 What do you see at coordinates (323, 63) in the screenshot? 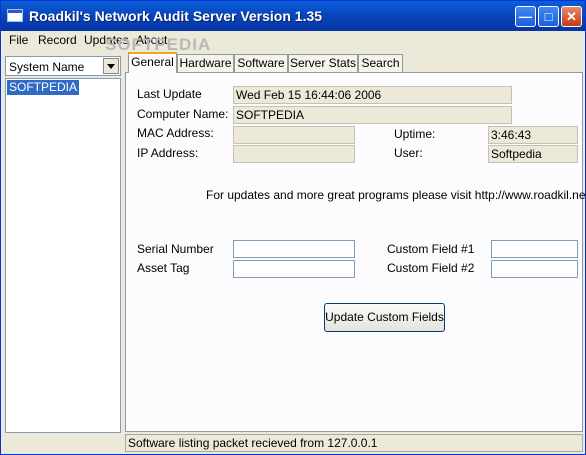
I see `tab-server-stats: Server Stats` at bounding box center [323, 63].